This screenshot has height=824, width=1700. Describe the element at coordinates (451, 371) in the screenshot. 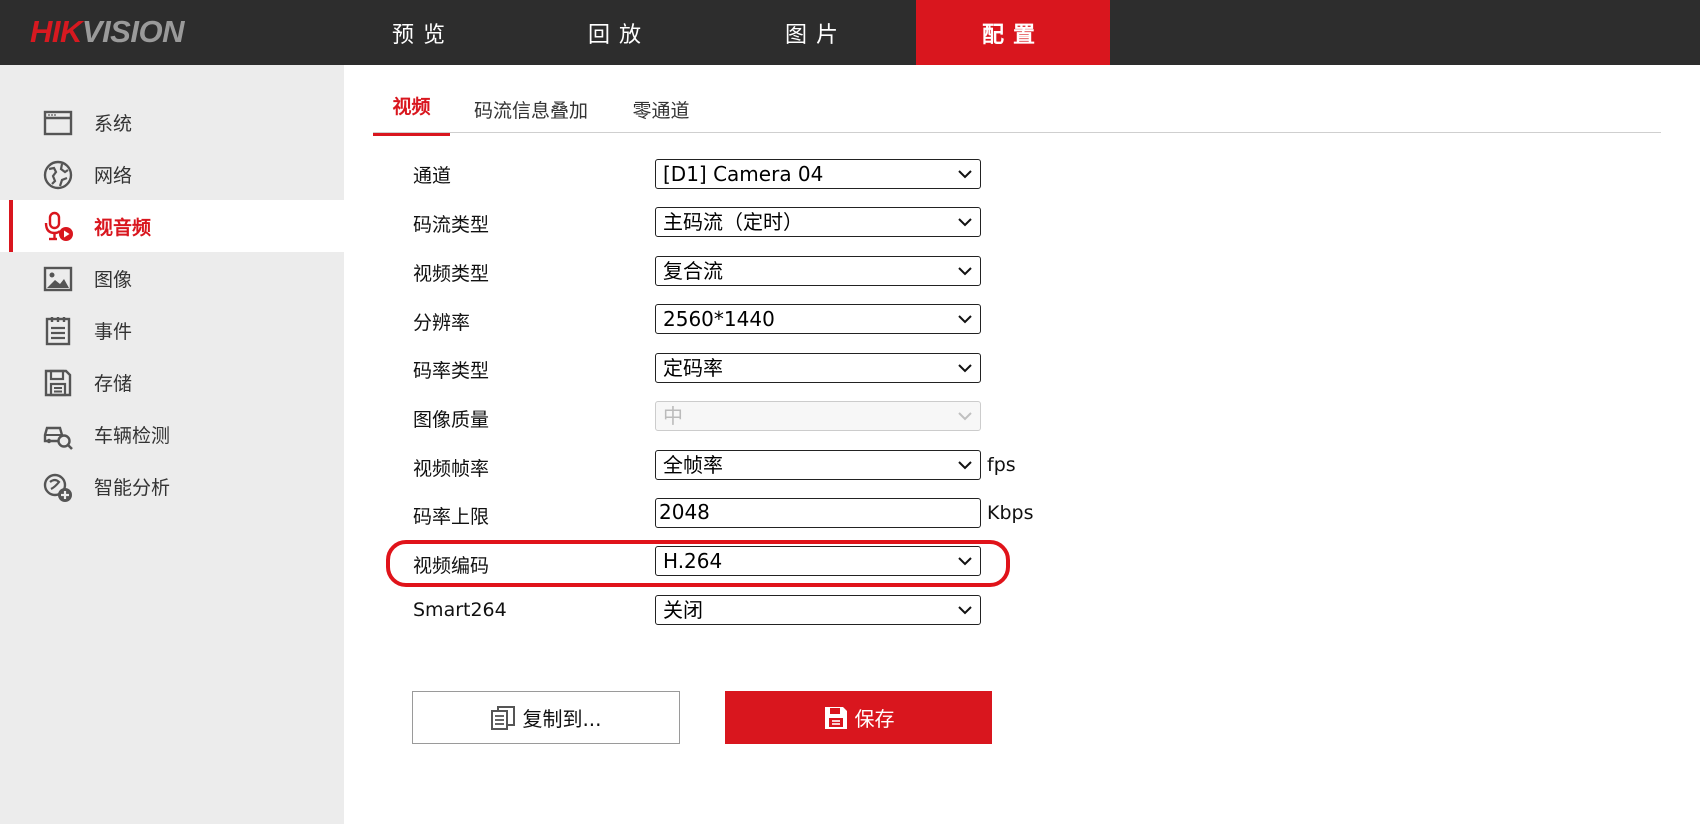

I see `bitrate-type-label: 码率类型` at that location.